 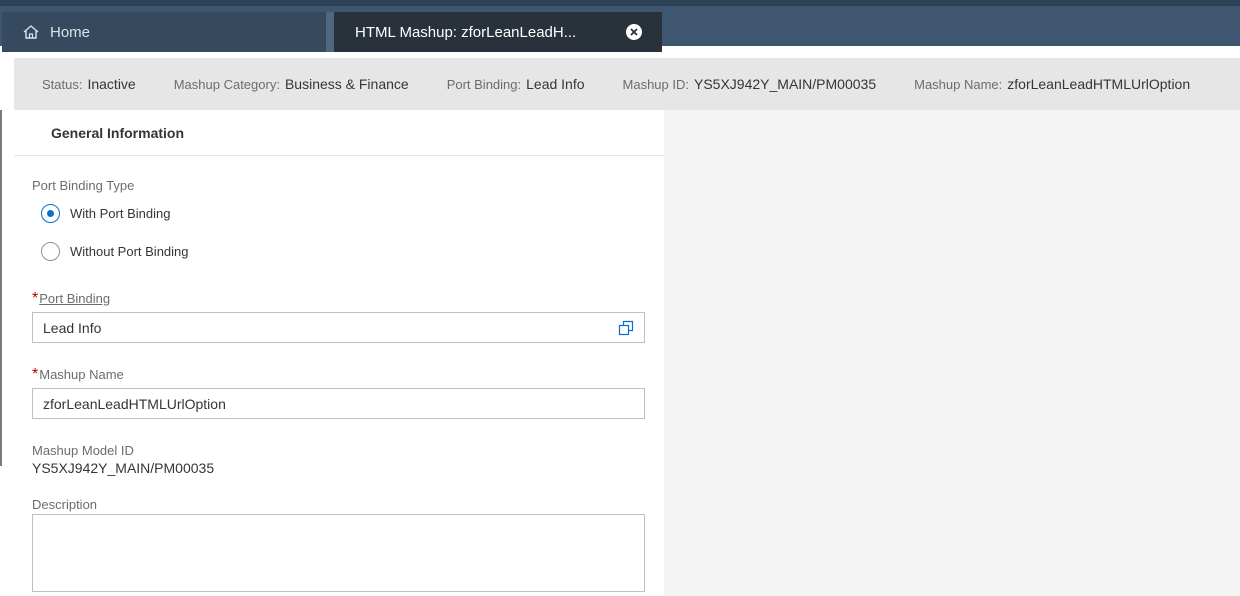 I want to click on info-mashup-name-value: zforLeanLeadHTMLUrlOption, so click(x=1099, y=84).